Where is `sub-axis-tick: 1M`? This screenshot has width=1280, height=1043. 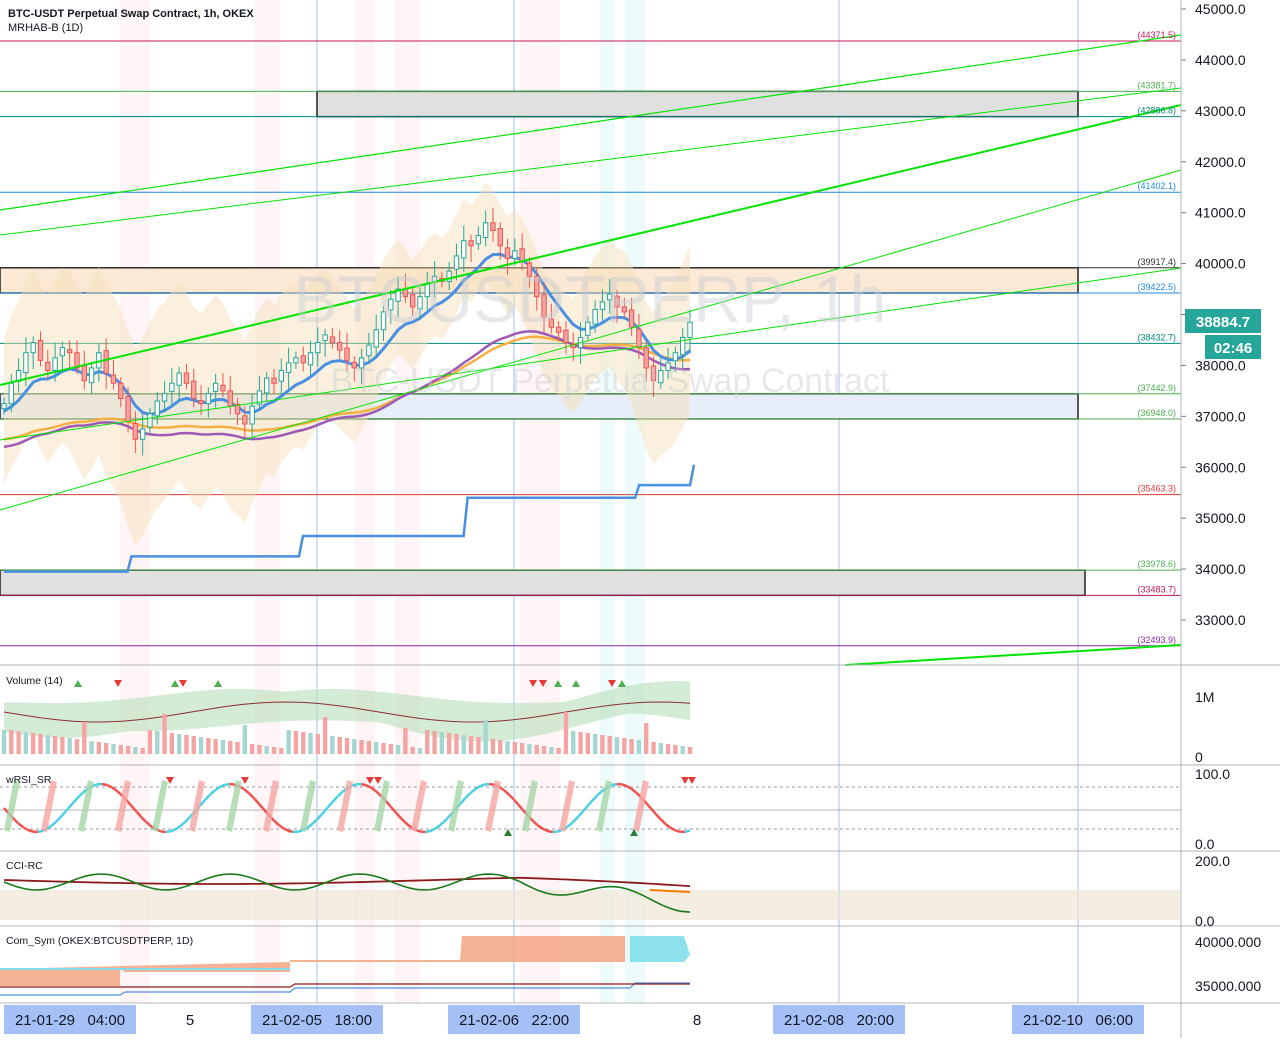 sub-axis-tick: 1M is located at coordinates (1204, 697).